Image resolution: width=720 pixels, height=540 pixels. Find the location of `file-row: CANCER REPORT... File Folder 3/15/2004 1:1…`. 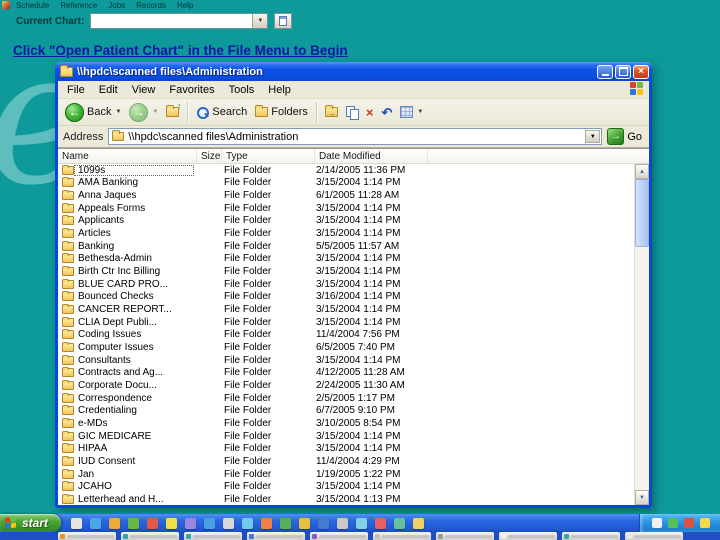

file-row: CANCER REPORT... File Folder 3/15/2004 1:1… is located at coordinates (346, 309).